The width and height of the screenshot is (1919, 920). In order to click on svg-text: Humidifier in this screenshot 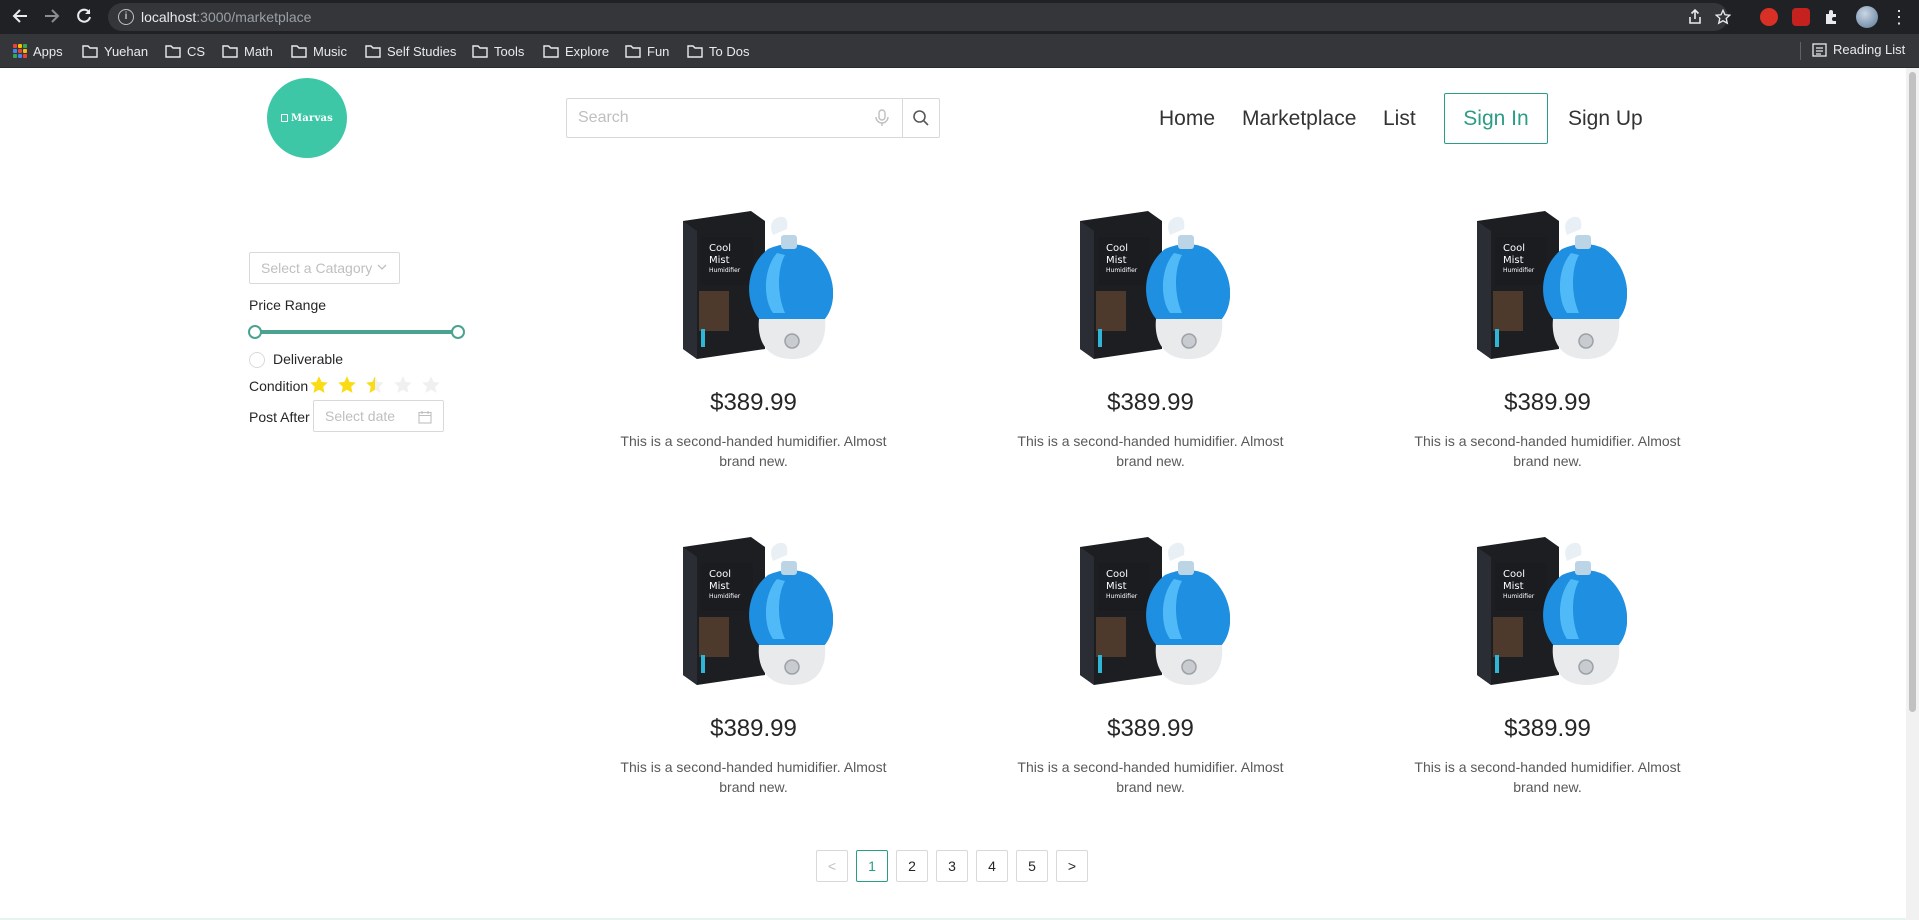, I will do `click(1519, 270)`.